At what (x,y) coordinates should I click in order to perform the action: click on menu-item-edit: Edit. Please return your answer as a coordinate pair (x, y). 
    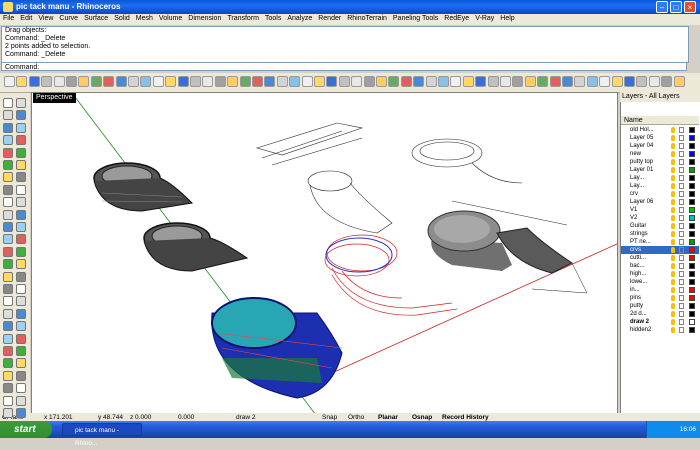
    Looking at the image, I should click on (26, 19).